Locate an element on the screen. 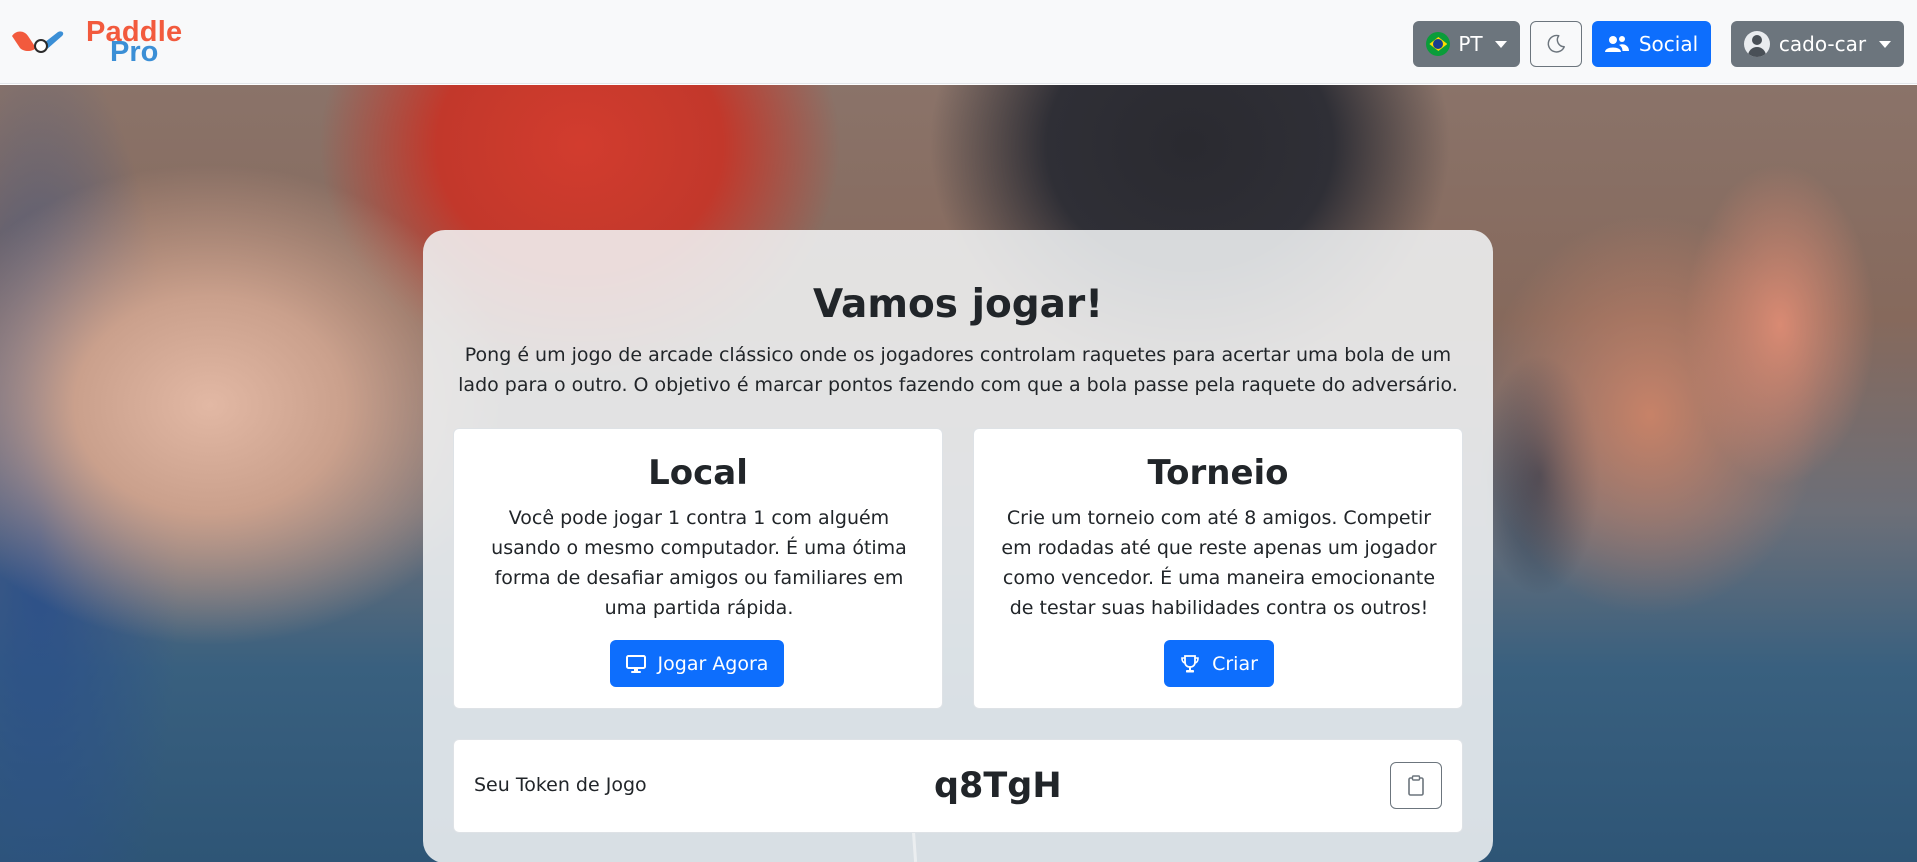  social-label: Social is located at coordinates (1668, 44).